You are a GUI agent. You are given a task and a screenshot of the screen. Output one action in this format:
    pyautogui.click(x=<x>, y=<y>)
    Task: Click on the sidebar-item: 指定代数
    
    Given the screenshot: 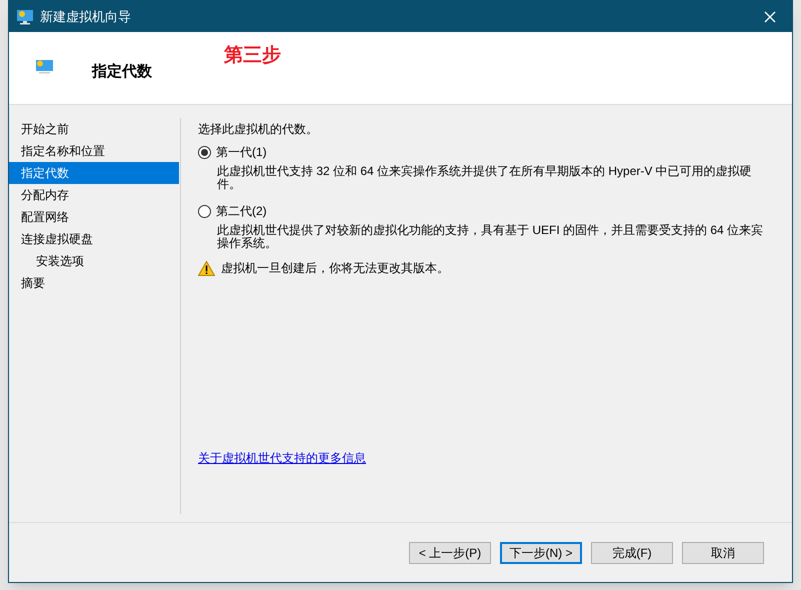 What is the action you would take?
    pyautogui.click(x=94, y=173)
    